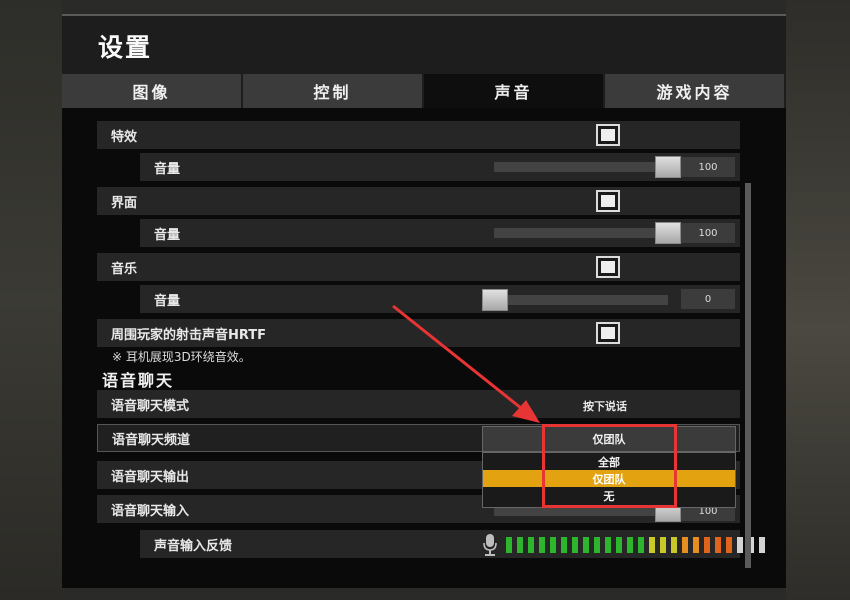 The height and width of the screenshot is (600, 850). What do you see at coordinates (608, 201) in the screenshot?
I see `ui-checkbox` at bounding box center [608, 201].